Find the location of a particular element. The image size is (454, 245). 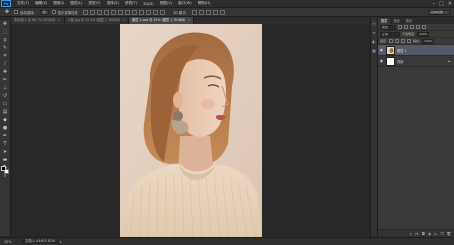

lock-label: 锁定: is located at coordinates (384, 41).